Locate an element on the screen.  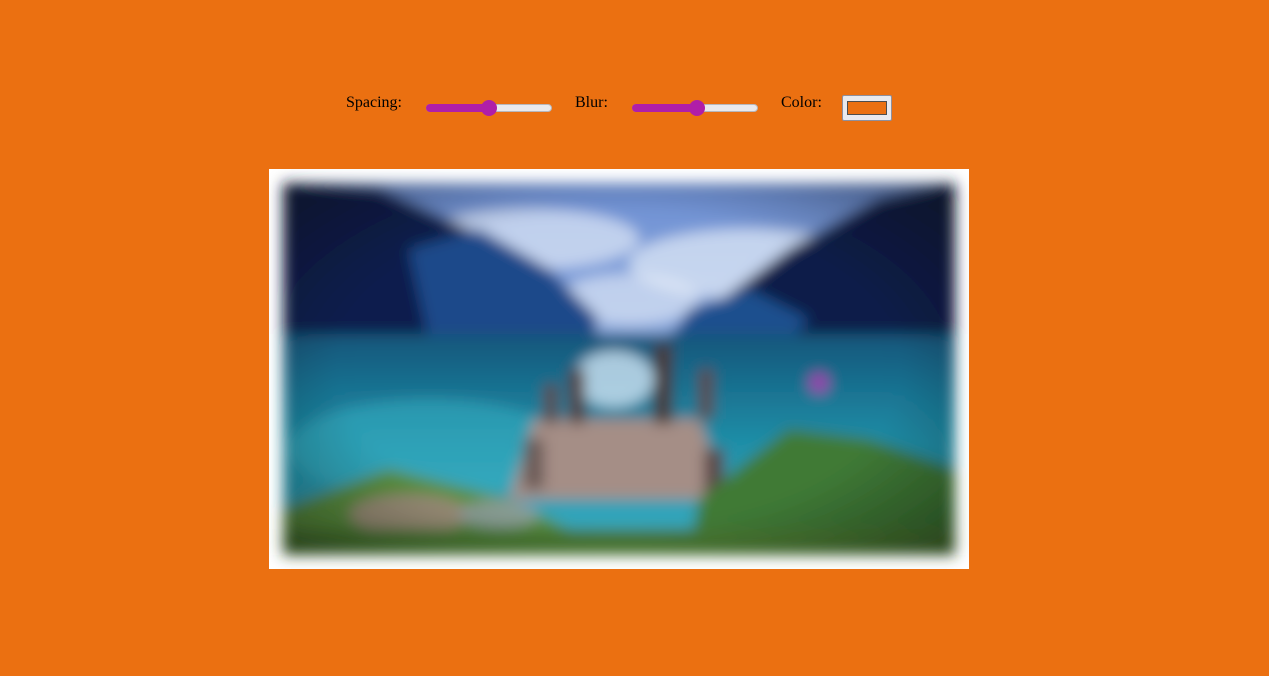
color-picker is located at coordinates (867, 108).